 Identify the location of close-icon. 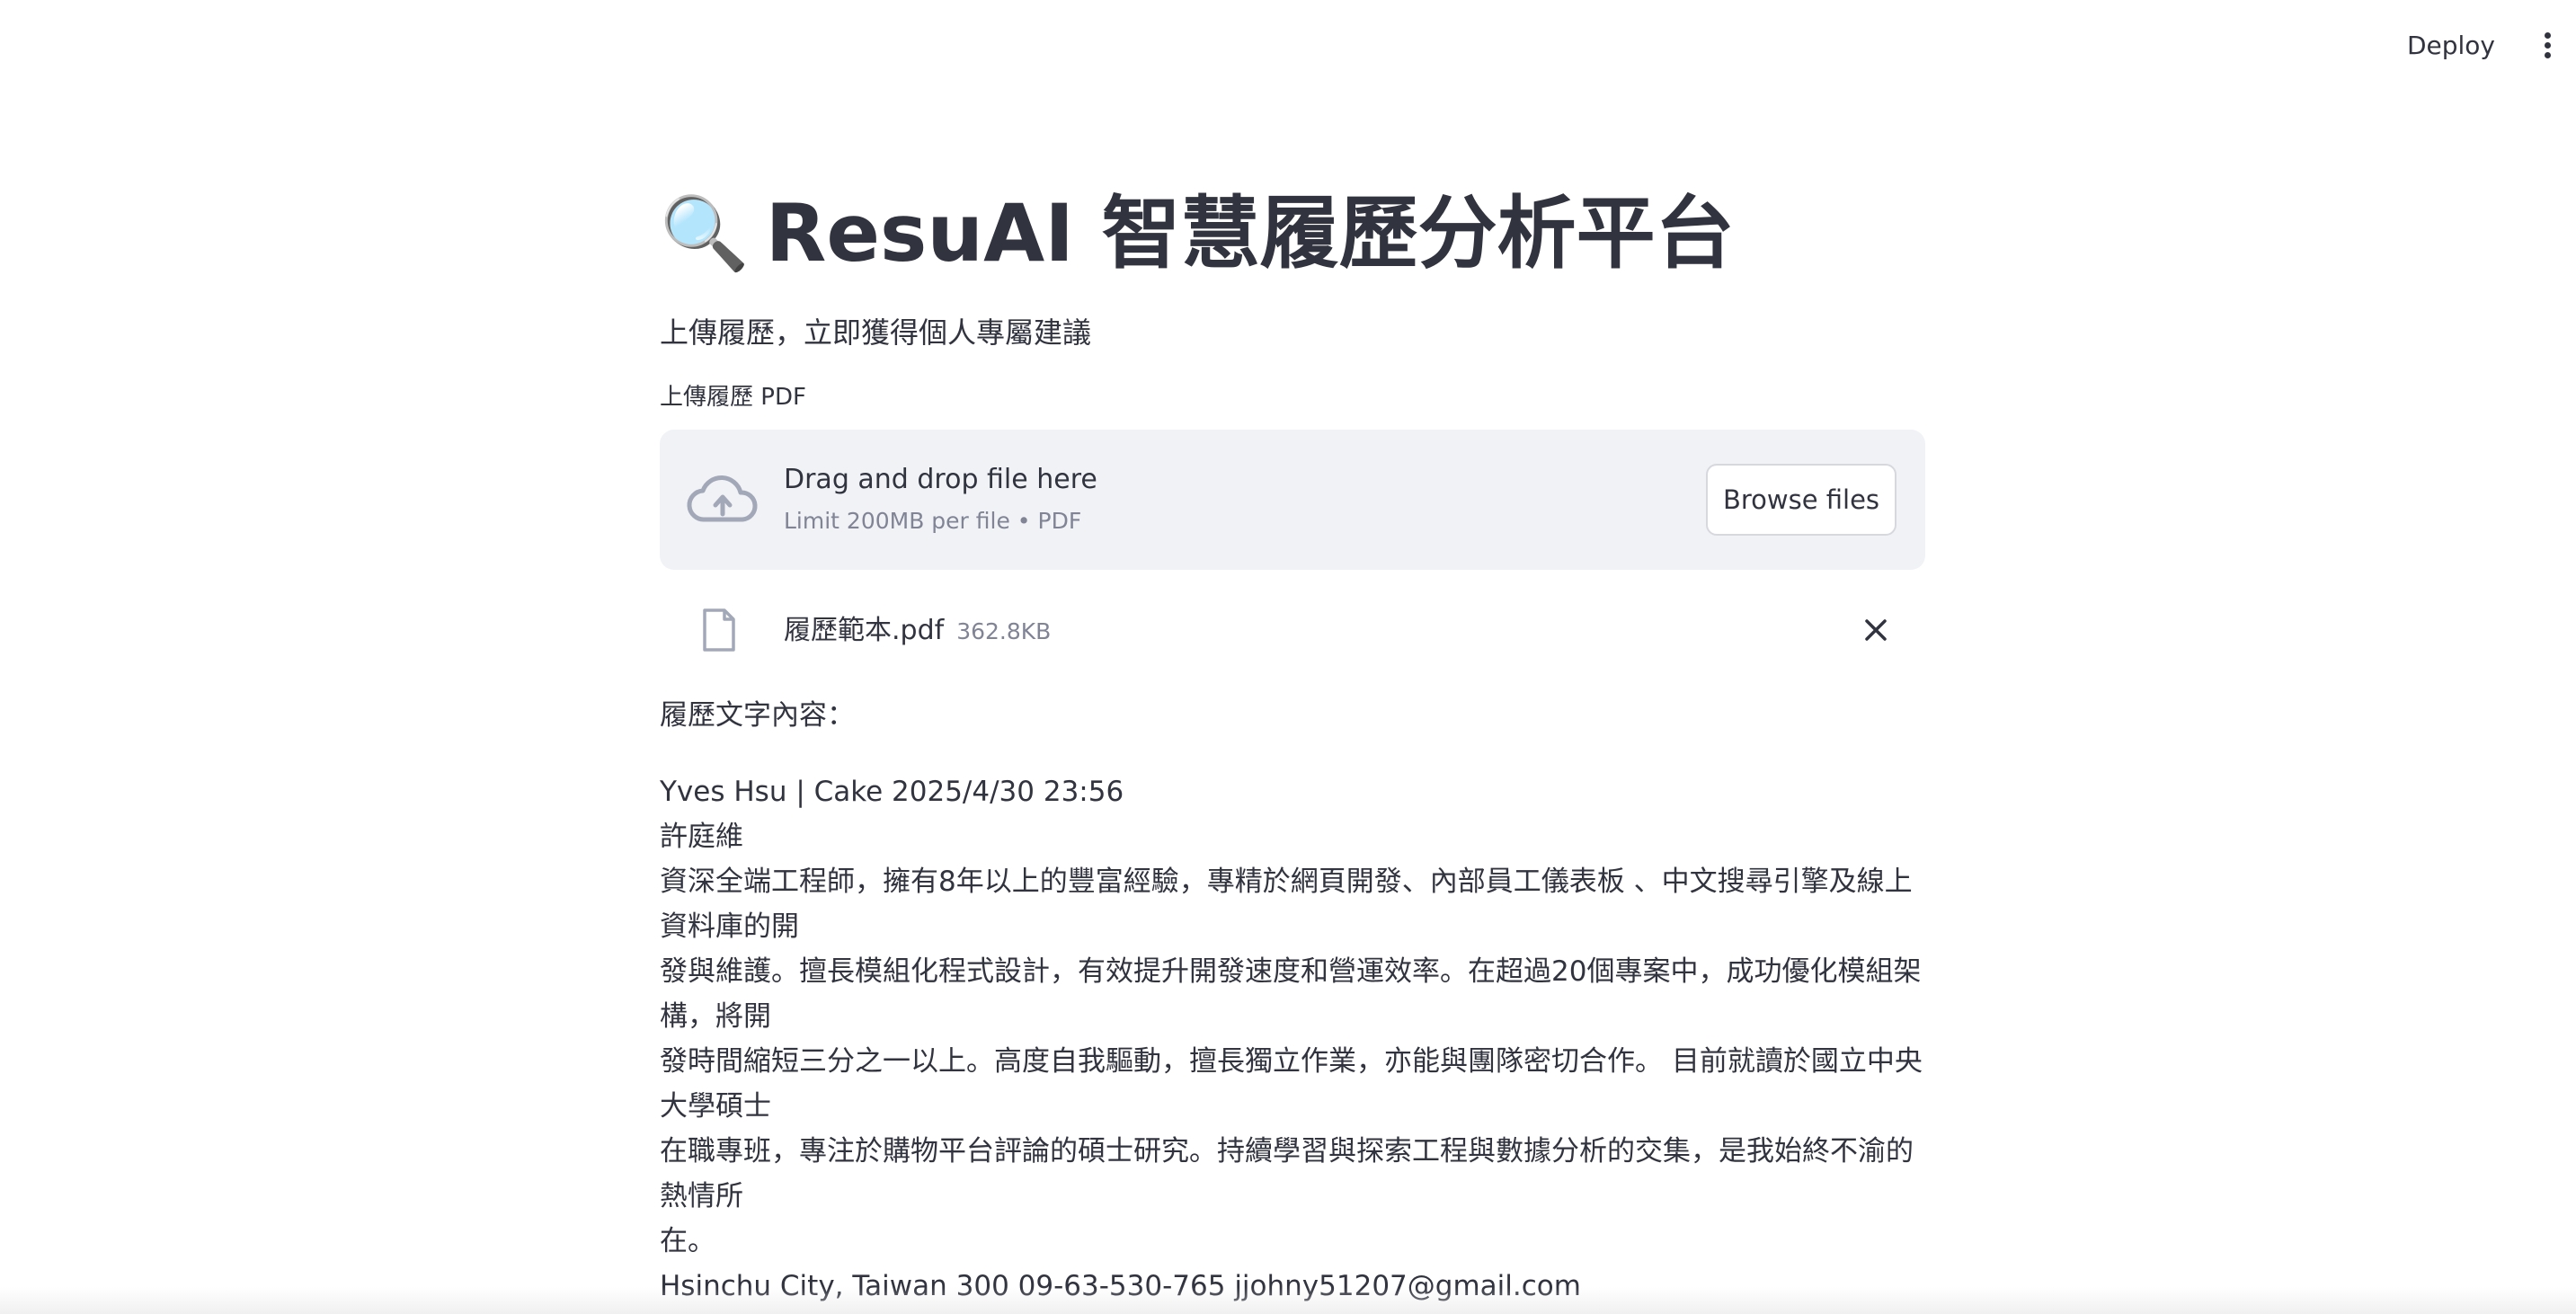
(1876, 631).